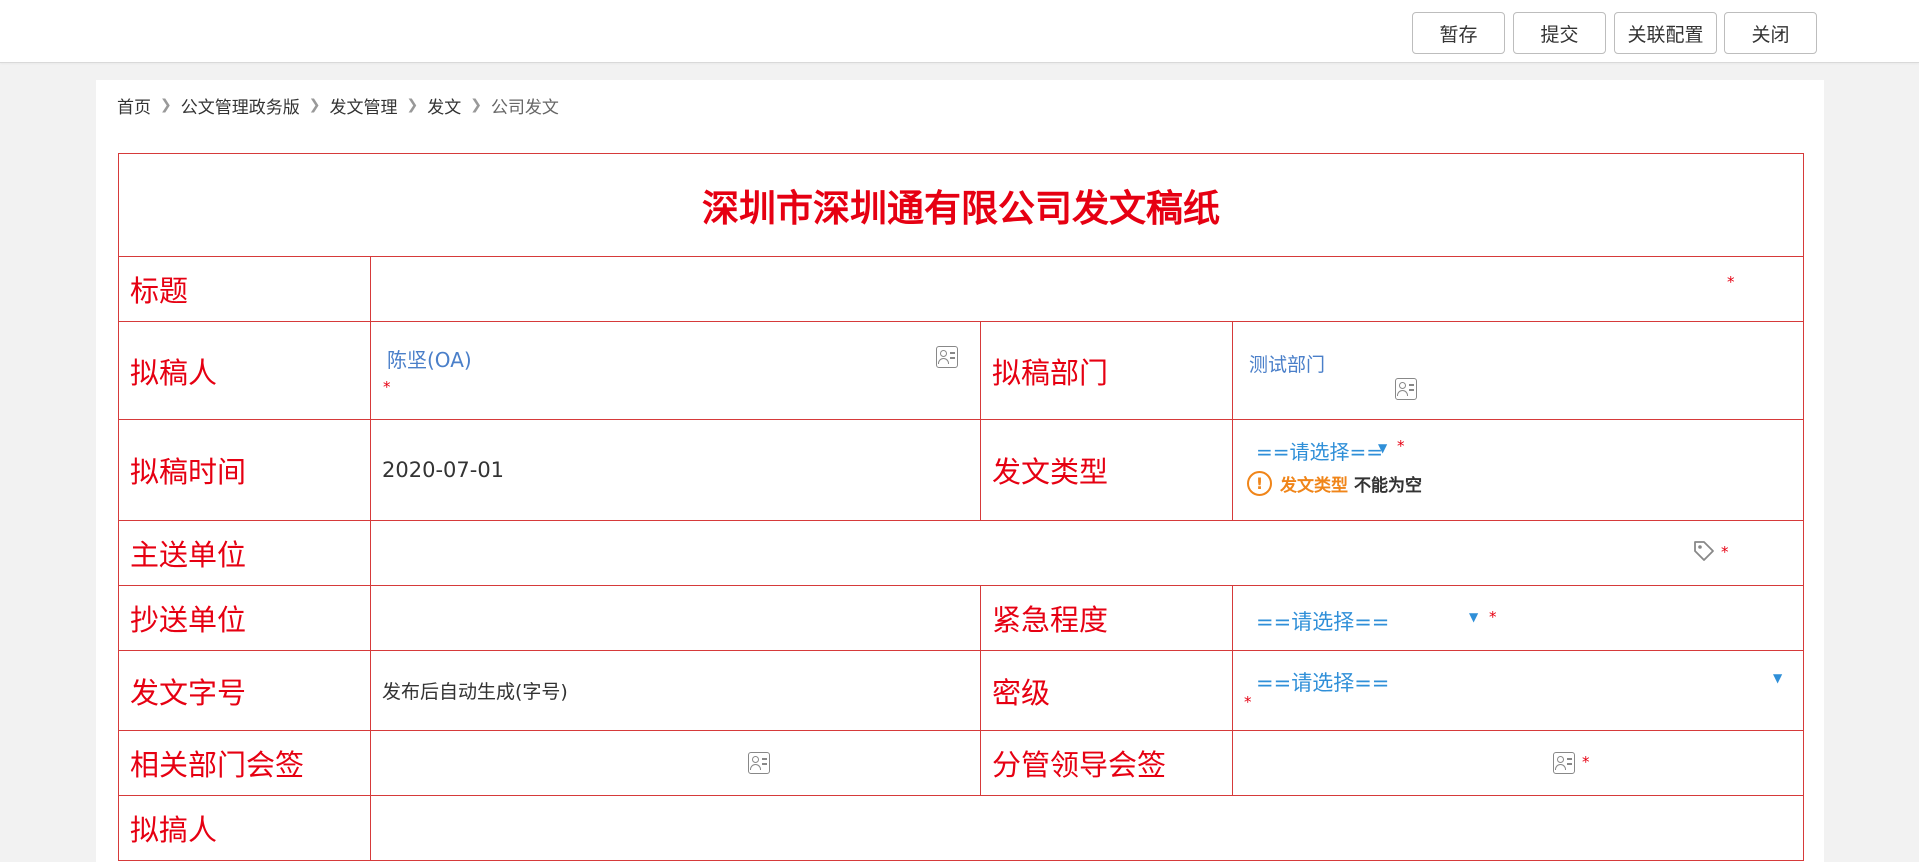  I want to click on doc-number-label: 发文字号, so click(244, 690).